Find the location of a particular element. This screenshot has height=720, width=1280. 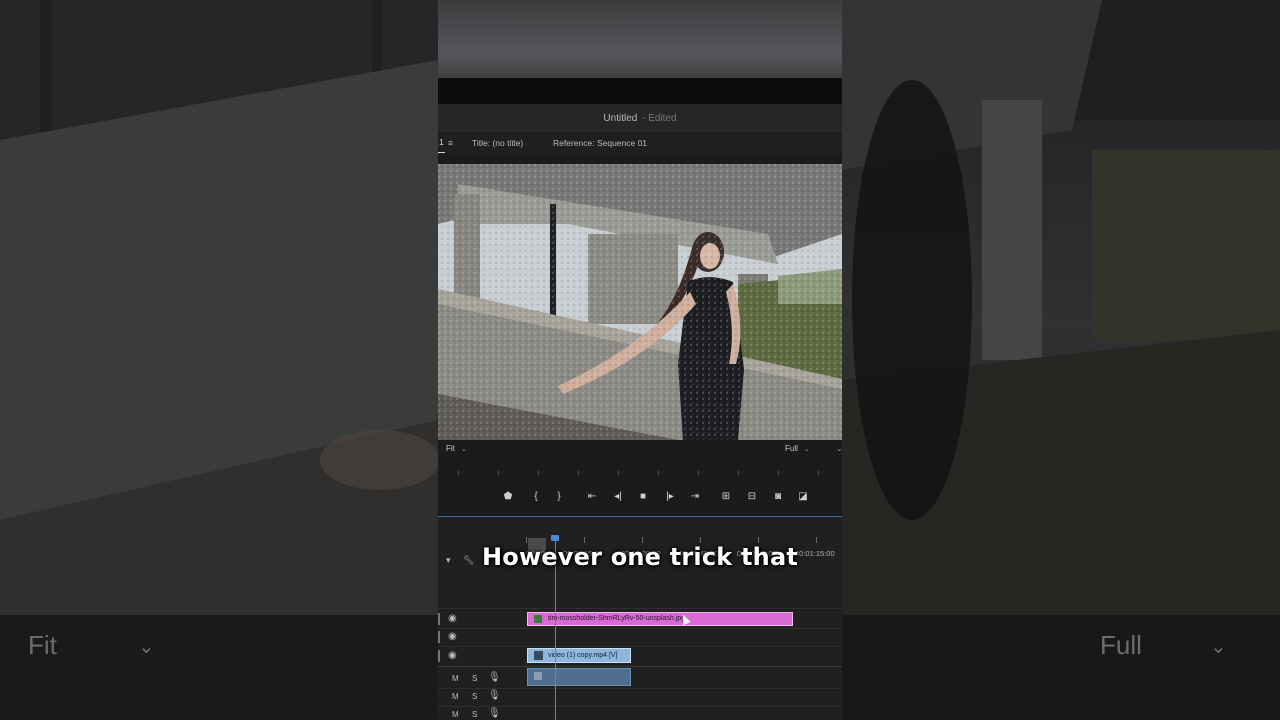

video-clip-name: video (1) copy.mp4 [V] is located at coordinates (583, 655).